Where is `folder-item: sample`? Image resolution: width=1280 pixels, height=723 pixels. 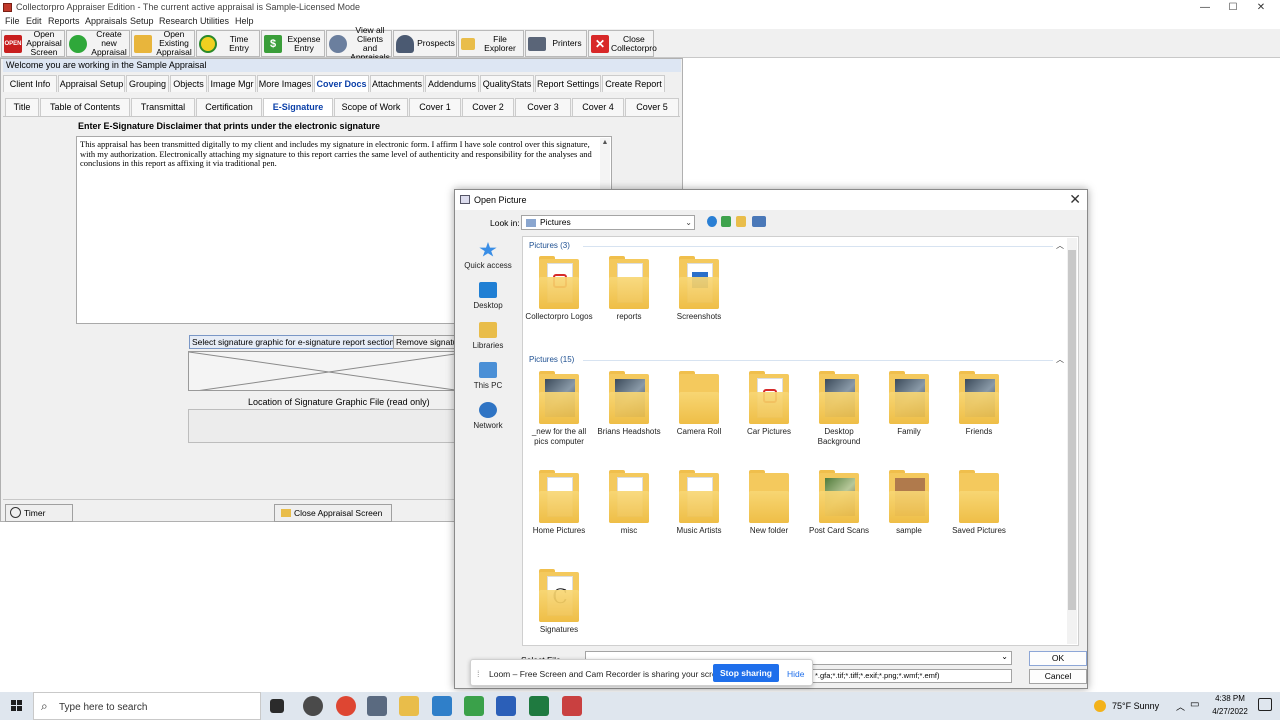
folder-item: sample is located at coordinates (909, 503).